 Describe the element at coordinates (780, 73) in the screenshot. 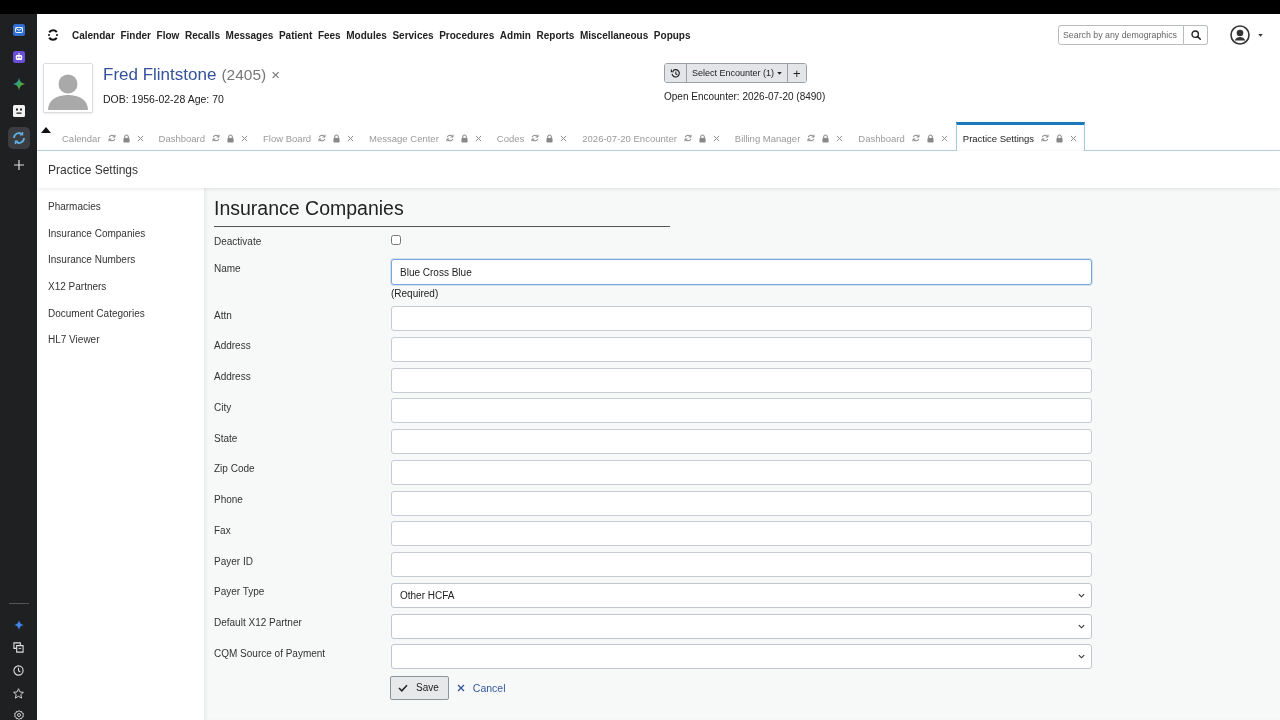

I see `caret-icon` at that location.